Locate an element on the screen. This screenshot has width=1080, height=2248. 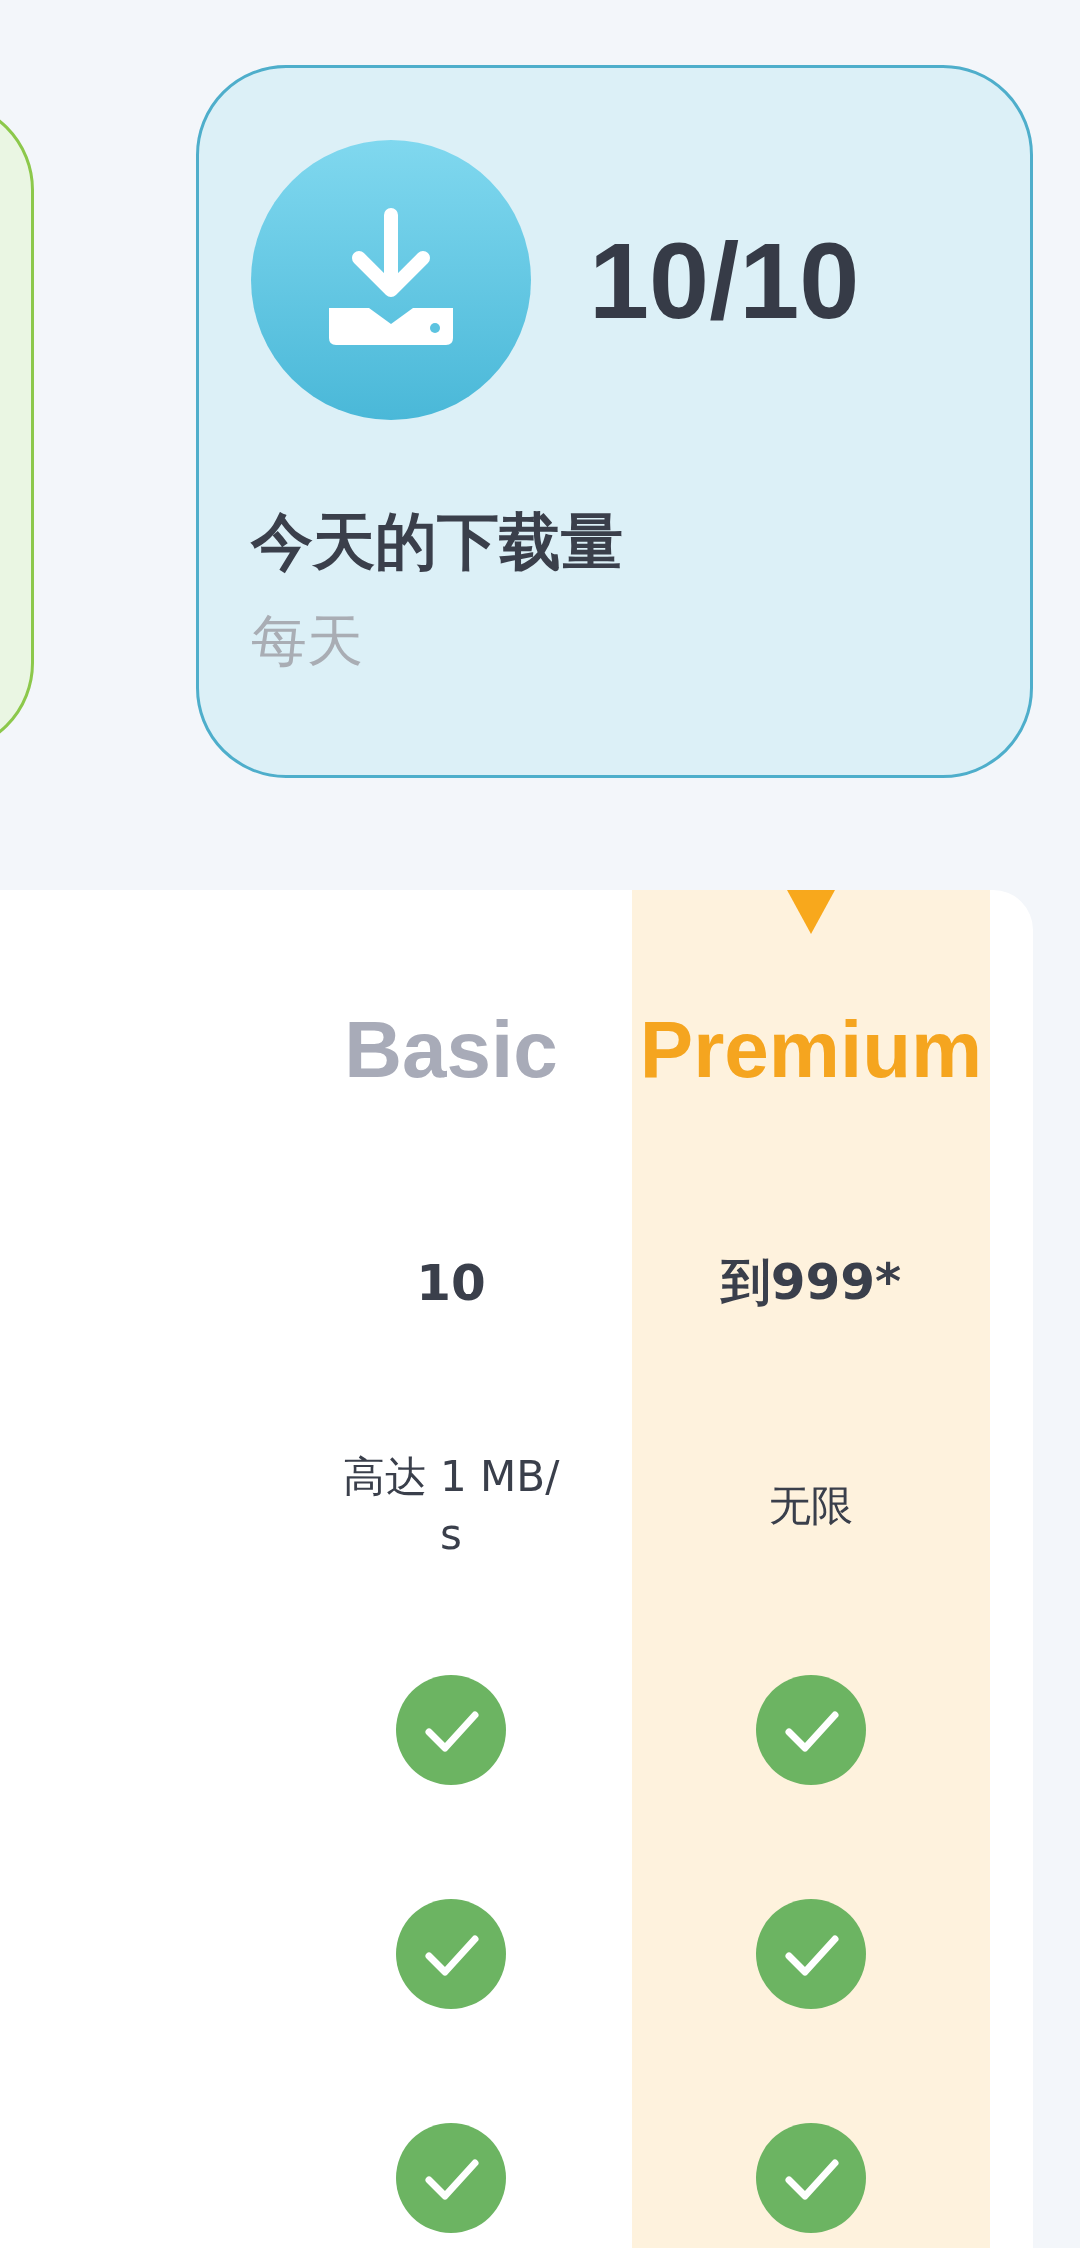
download-count: 10/10 is located at coordinates (724, 280).